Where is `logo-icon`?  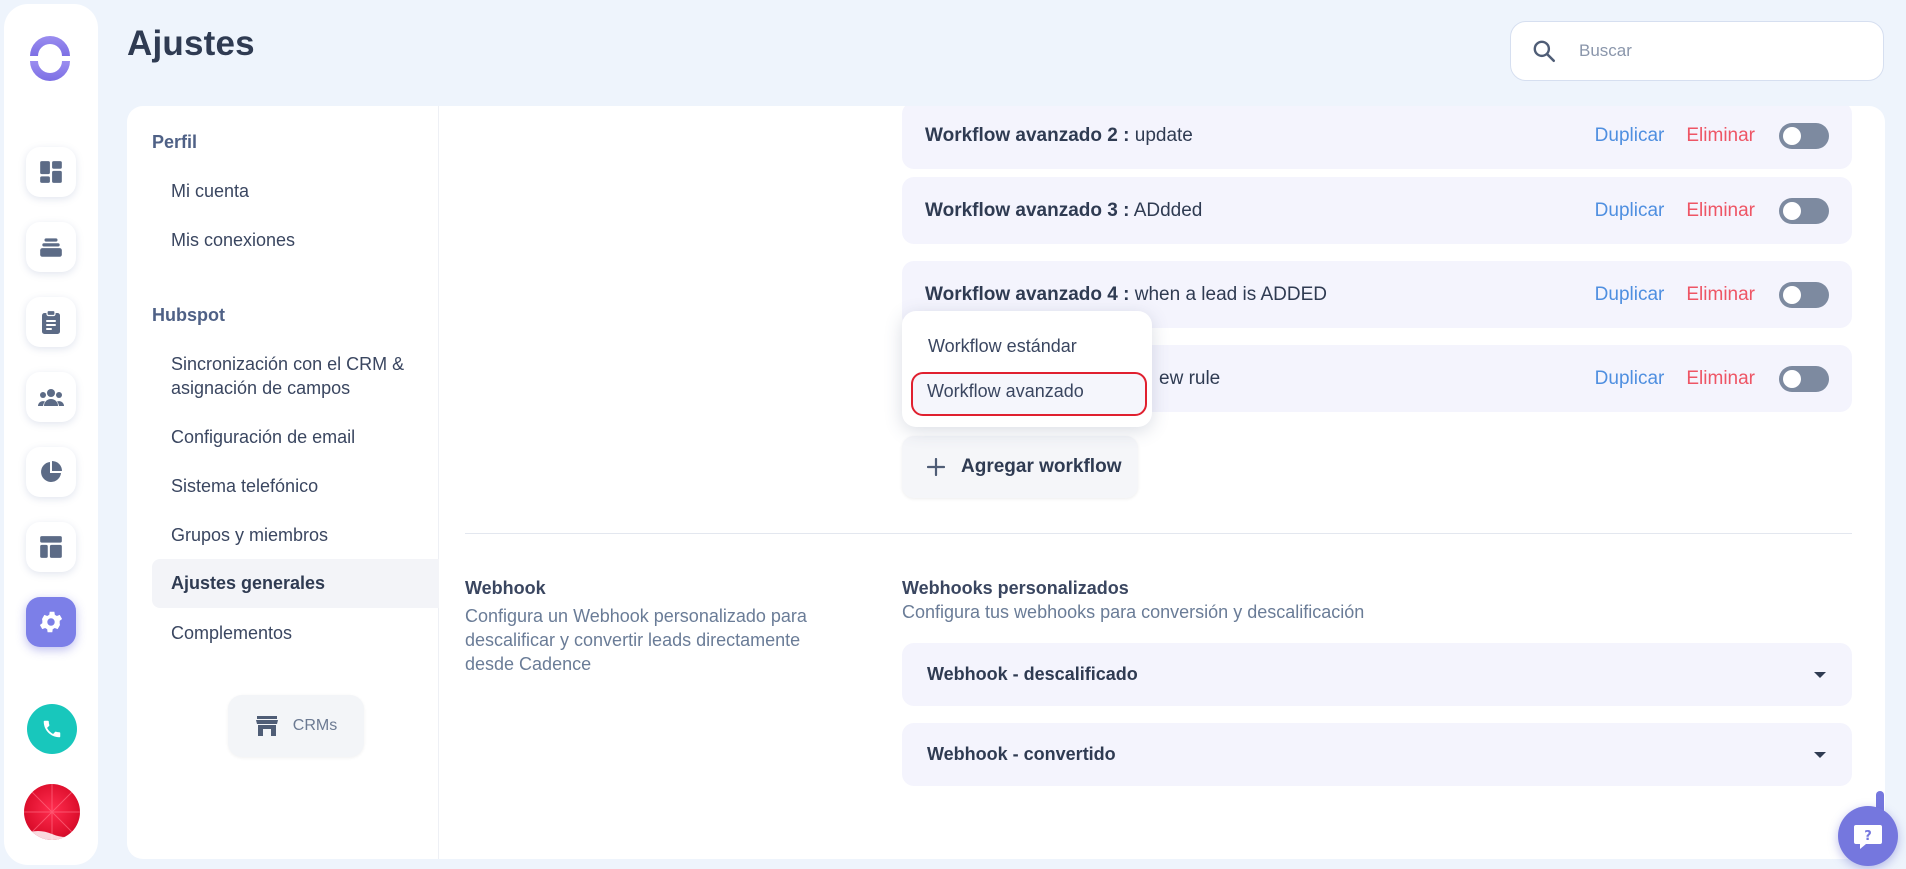 logo-icon is located at coordinates (50, 58).